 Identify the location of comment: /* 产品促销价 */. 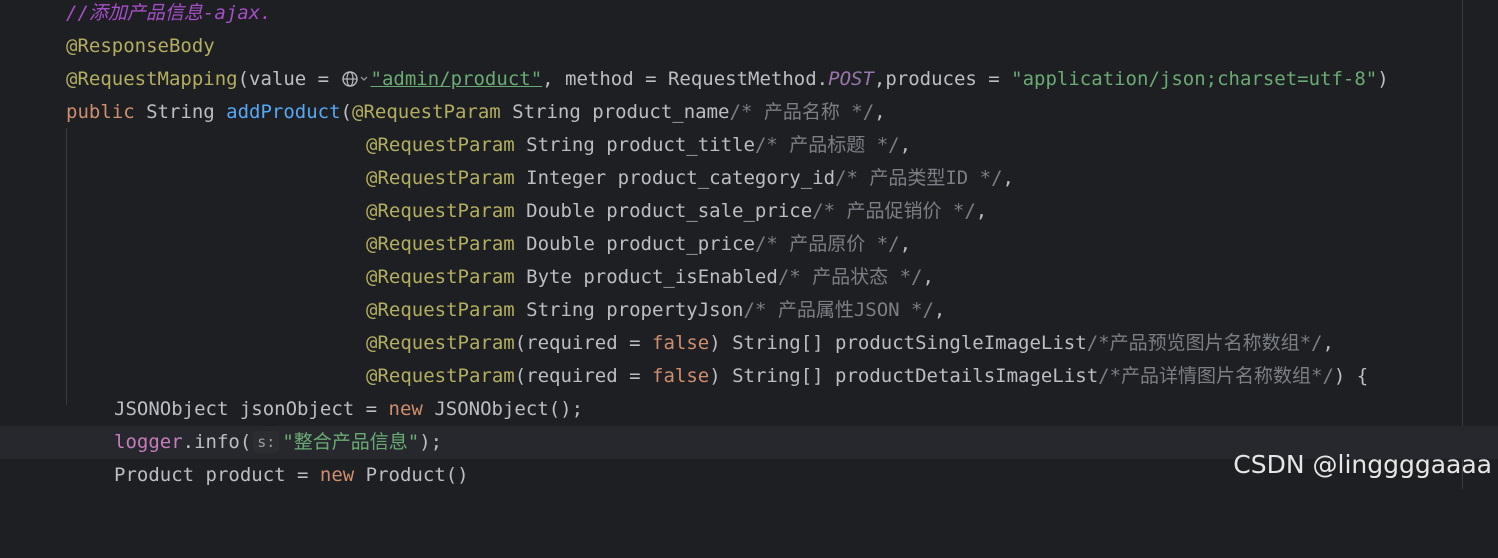
(894, 211).